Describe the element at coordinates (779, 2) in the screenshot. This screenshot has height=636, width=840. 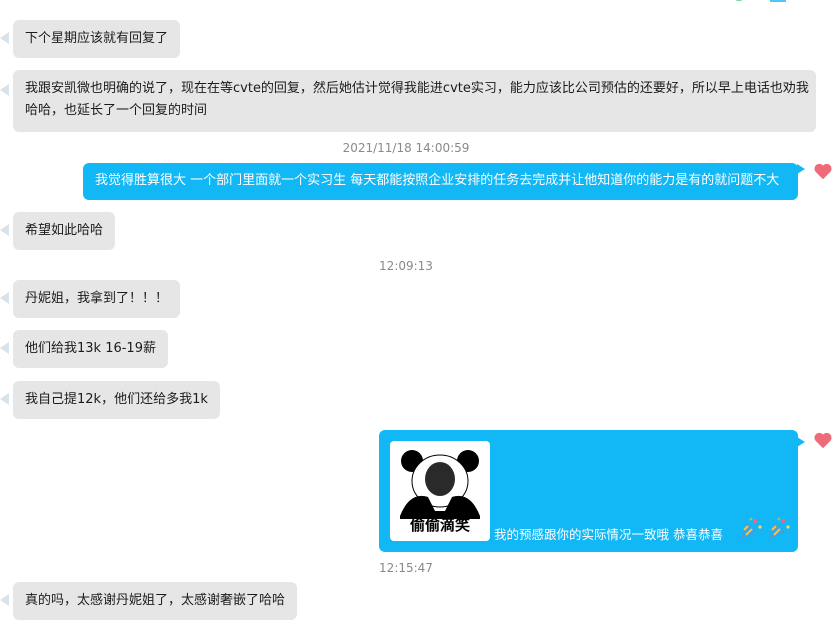
I see `window-icon` at that location.